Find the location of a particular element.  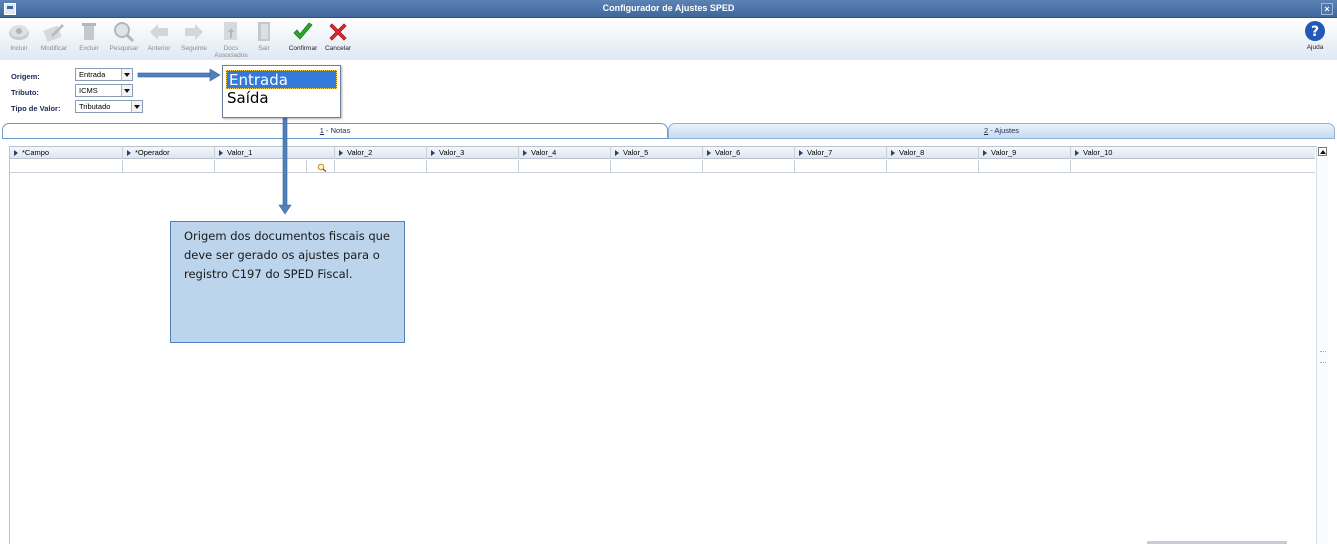

column-header-valor-1: Valor_1 is located at coordinates (275, 153).